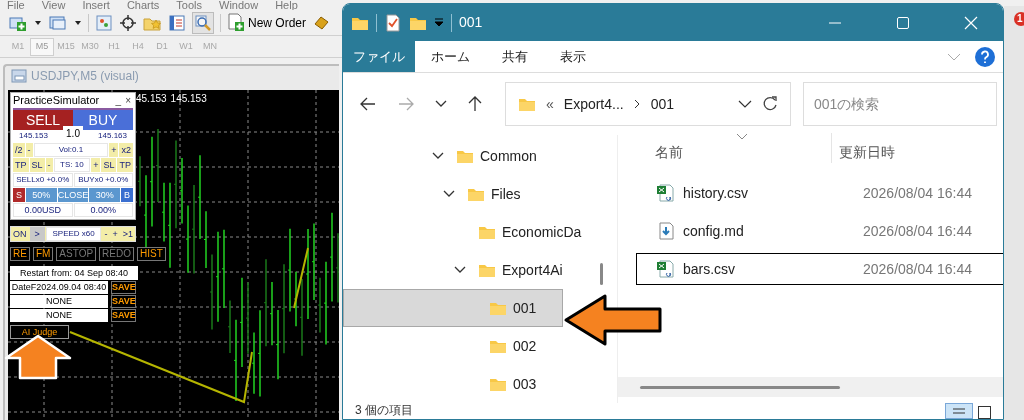  Describe the element at coordinates (475, 104) in the screenshot. I see `up-arrow-icon` at that location.